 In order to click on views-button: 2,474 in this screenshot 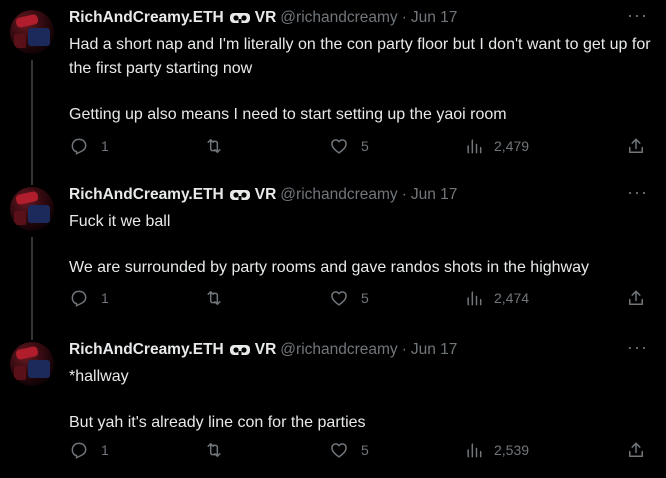, I will do `click(496, 298)`.